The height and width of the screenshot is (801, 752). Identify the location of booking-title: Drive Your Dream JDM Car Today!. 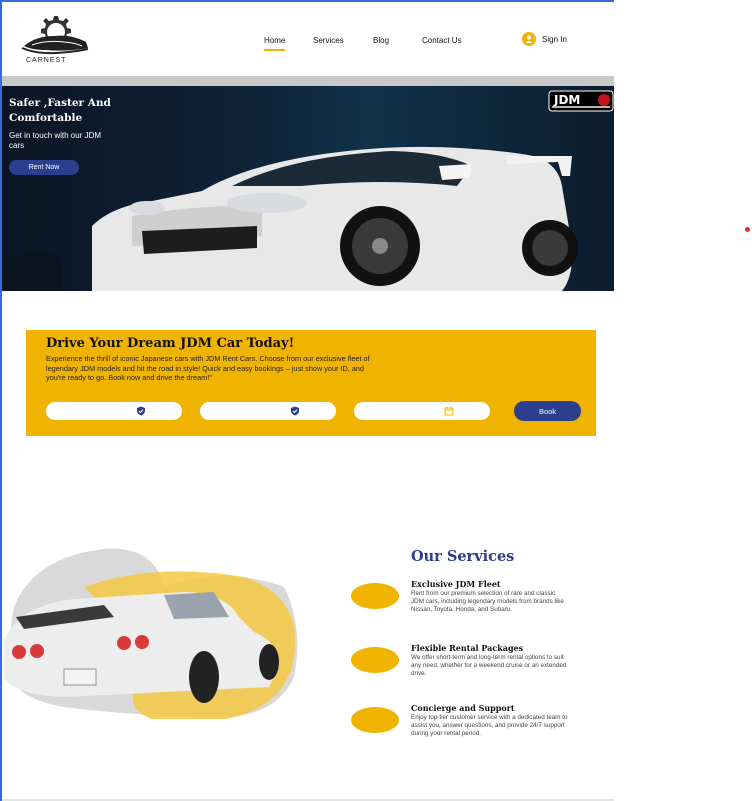
(170, 343).